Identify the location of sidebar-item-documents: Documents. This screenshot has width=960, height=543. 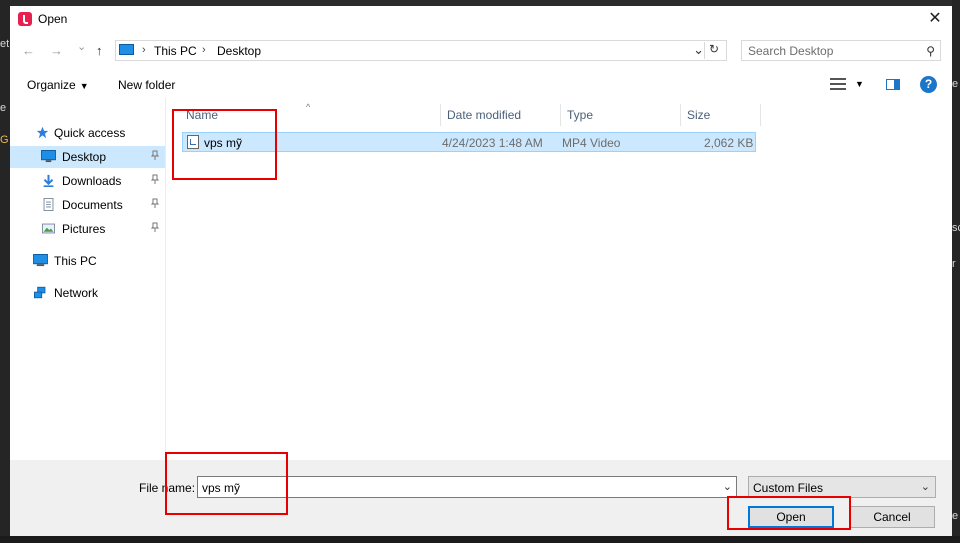
(87, 205).